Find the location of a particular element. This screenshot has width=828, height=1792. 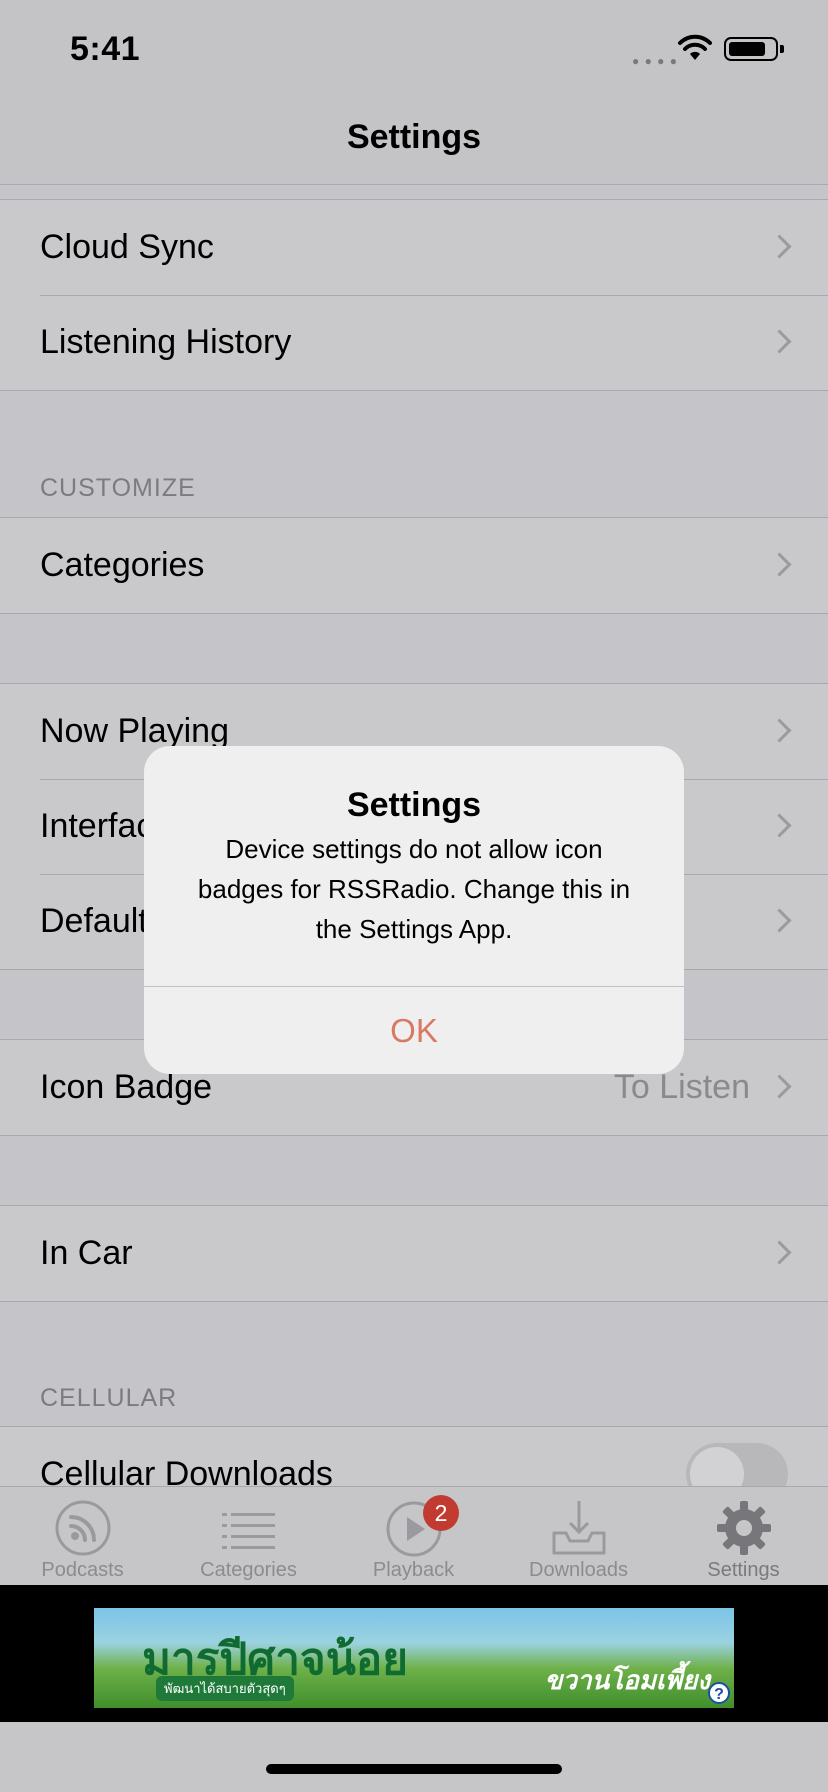

tab-downloads: Downloads is located at coordinates (578, 1536).